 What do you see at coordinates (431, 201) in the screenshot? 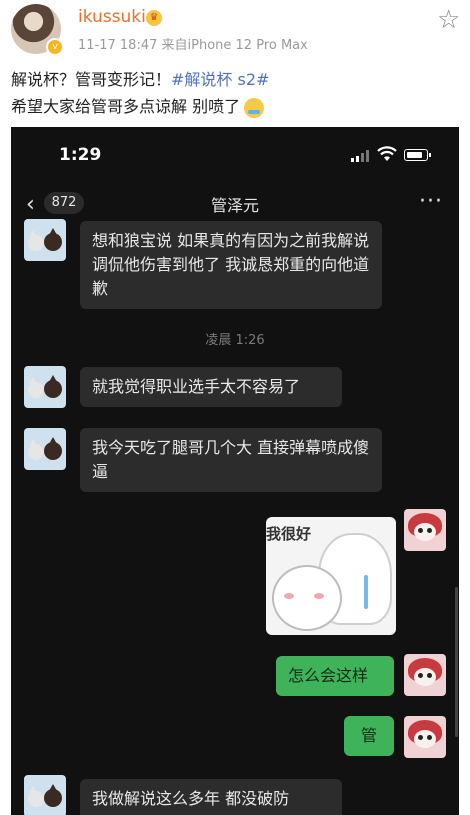
I see `more-icon: ···` at bounding box center [431, 201].